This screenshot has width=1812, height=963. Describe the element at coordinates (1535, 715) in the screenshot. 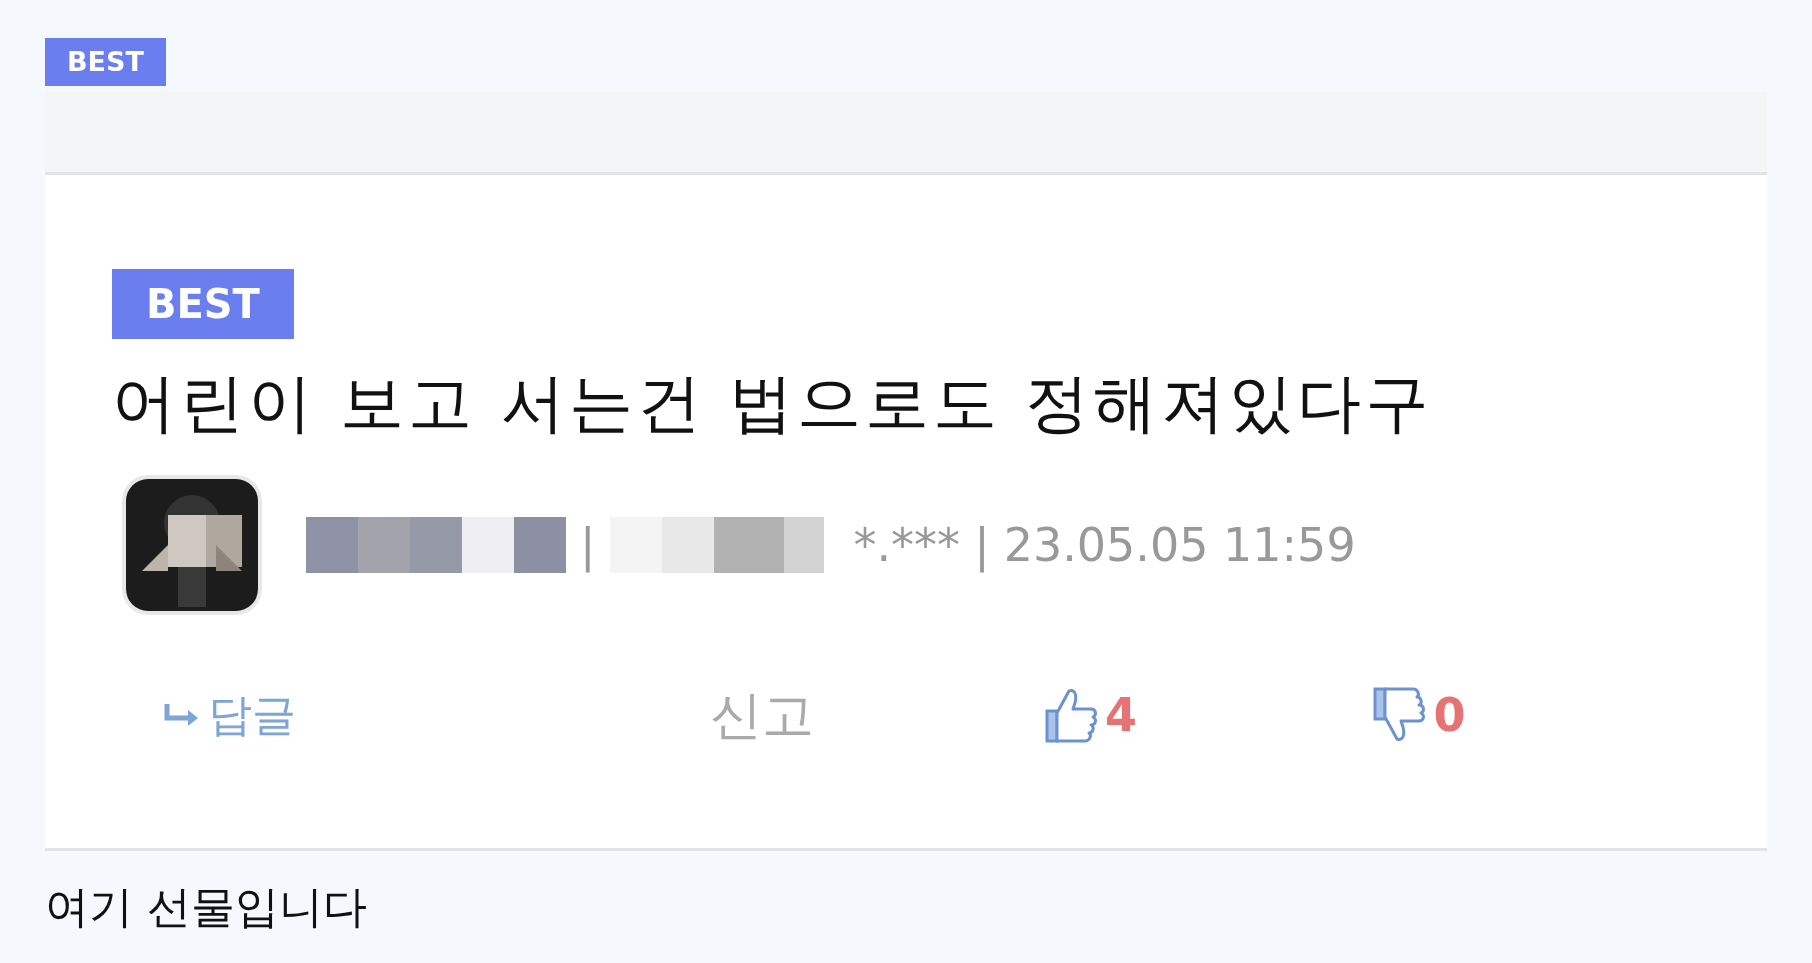

I see `dislike-button: 0` at that location.